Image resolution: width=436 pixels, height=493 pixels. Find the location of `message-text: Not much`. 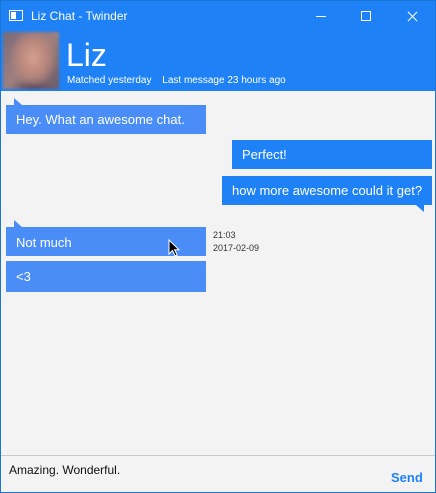

message-text: Not much is located at coordinates (44, 242).